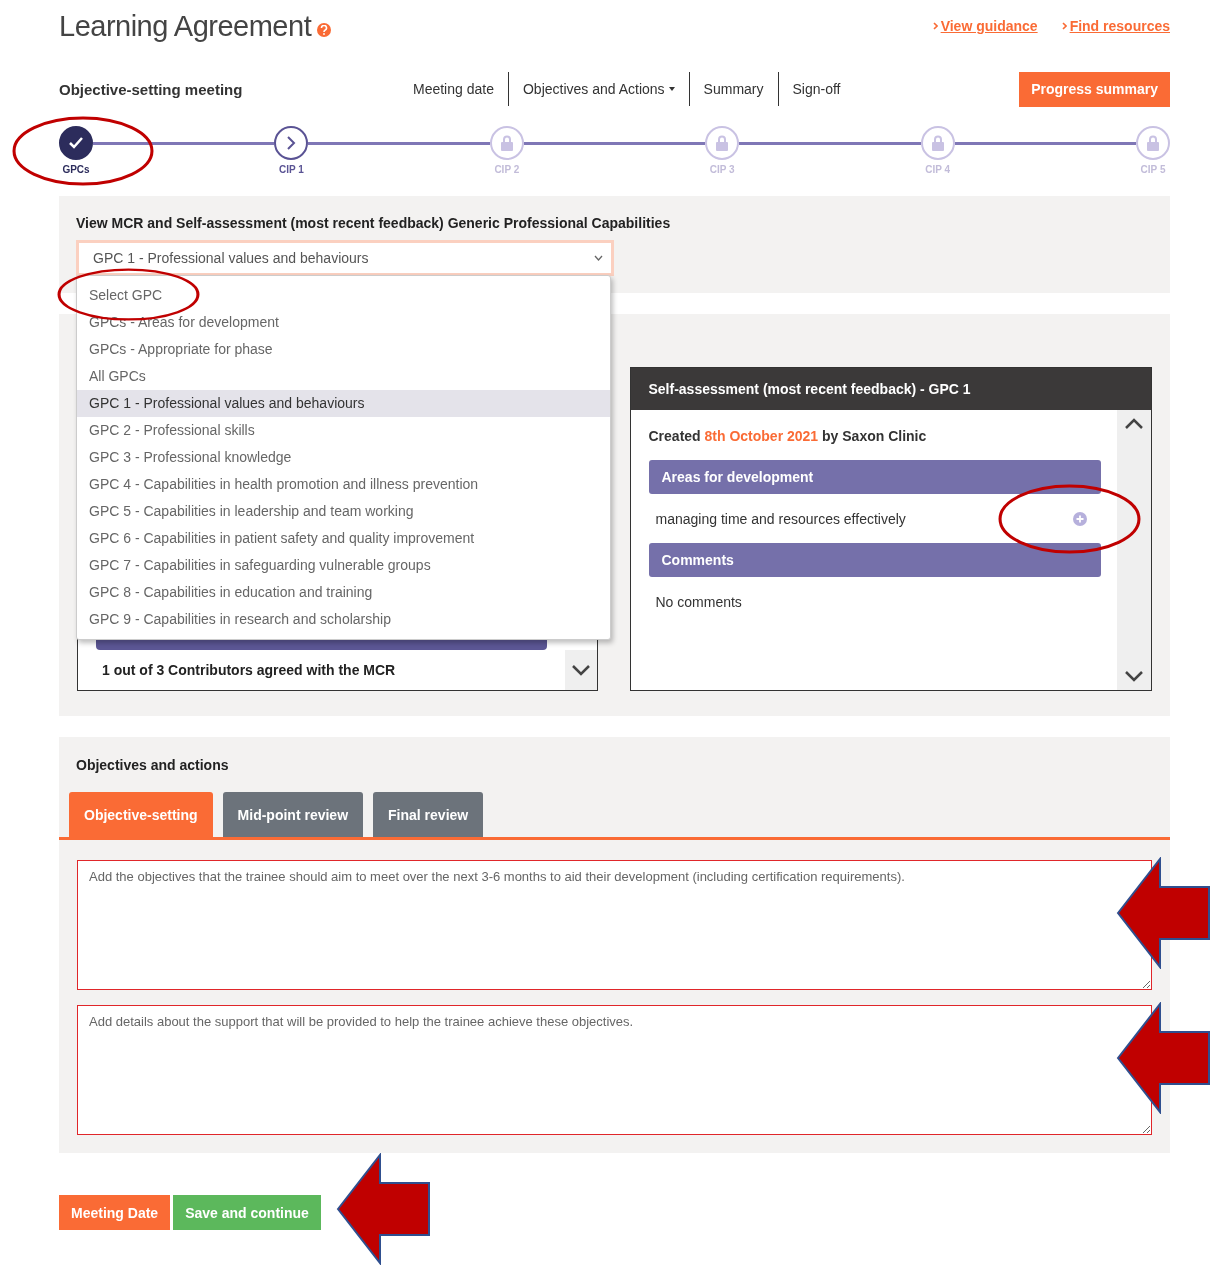 Image resolution: width=1210 pixels, height=1273 pixels. What do you see at coordinates (698, 601) in the screenshot?
I see `item-text: No comments` at bounding box center [698, 601].